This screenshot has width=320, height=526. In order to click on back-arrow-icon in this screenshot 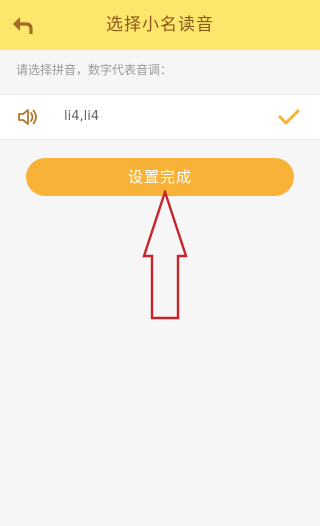, I will do `click(23, 25)`.